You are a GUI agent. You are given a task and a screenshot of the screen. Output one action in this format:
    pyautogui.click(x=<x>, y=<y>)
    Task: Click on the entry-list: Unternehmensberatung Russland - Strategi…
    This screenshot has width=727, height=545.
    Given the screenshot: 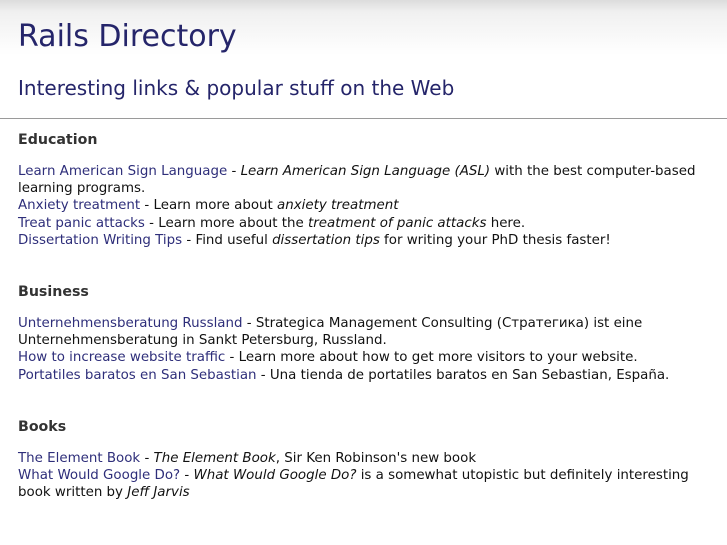 What is the action you would take?
    pyautogui.click(x=363, y=349)
    